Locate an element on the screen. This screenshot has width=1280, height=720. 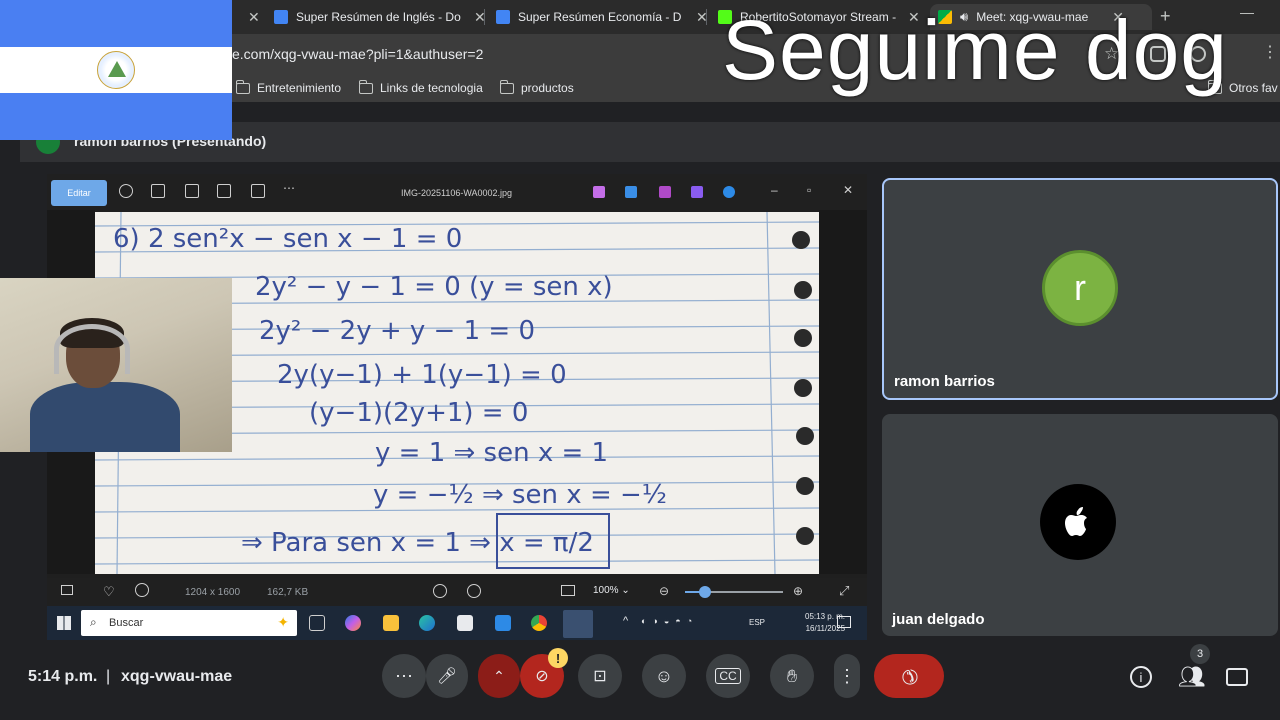
microphone-button: 🎤︎ is located at coordinates (447, 676).